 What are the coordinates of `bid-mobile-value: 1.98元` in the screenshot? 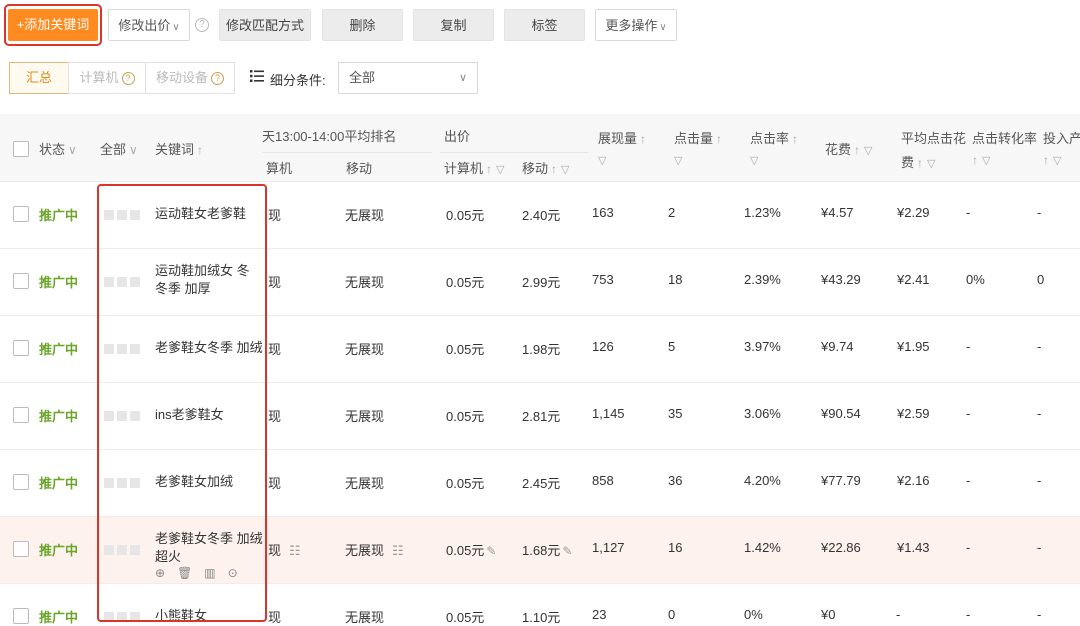 It's located at (541, 349).